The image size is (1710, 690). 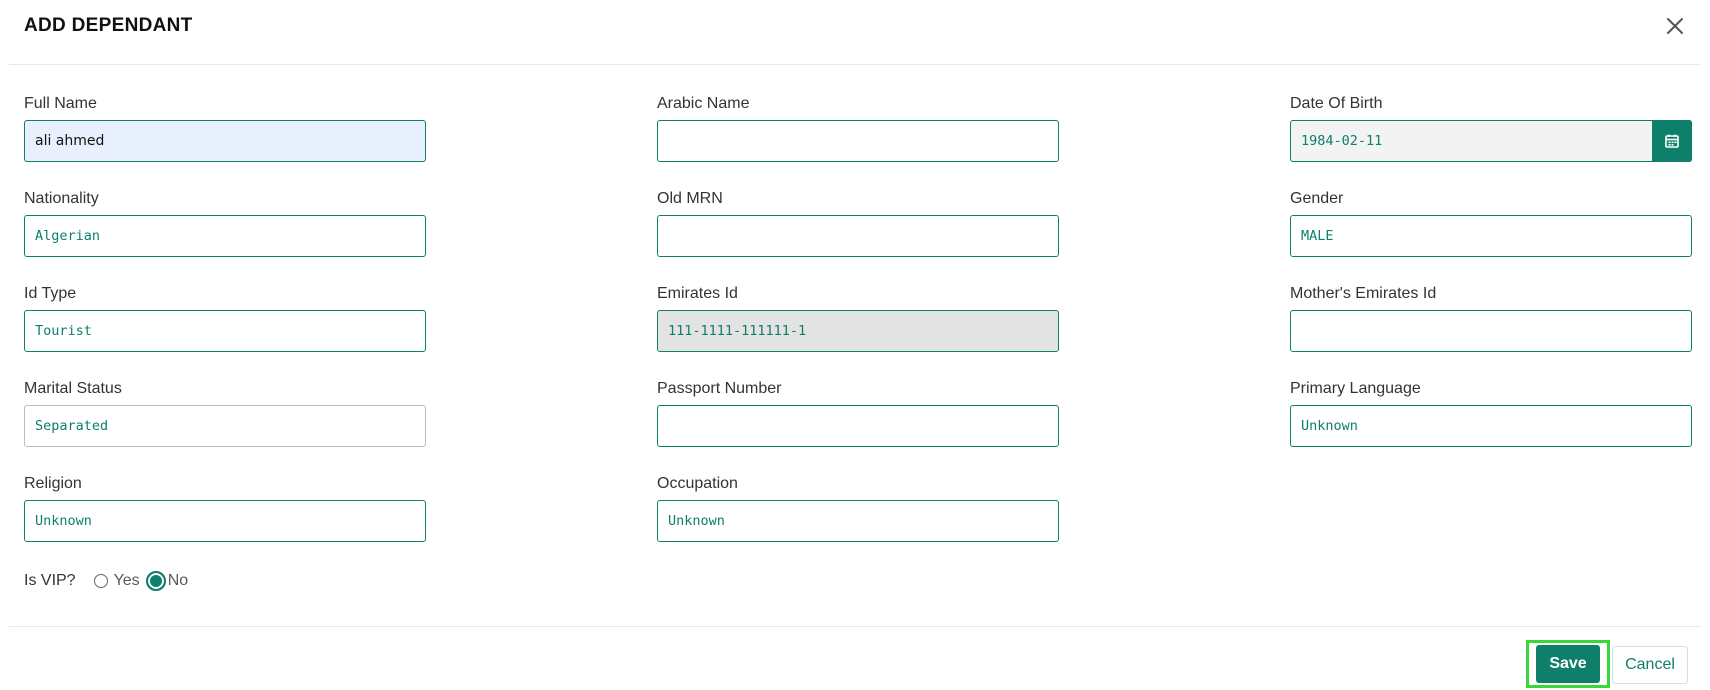 I want to click on occupation-label: Occupation, so click(x=697, y=483).